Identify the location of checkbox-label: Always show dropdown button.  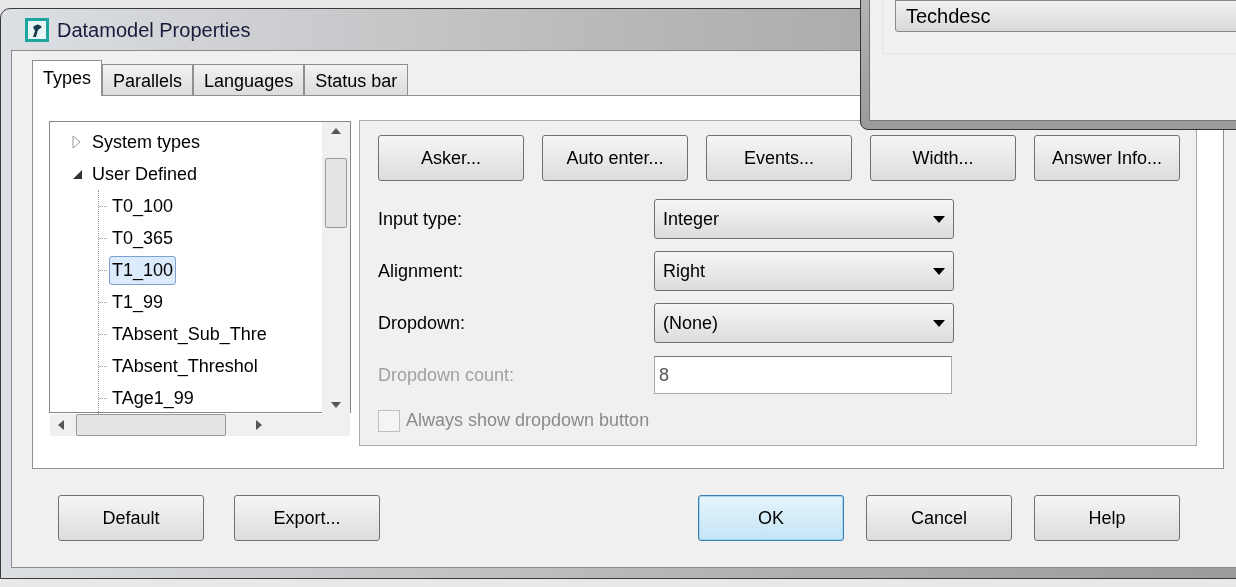
(528, 420).